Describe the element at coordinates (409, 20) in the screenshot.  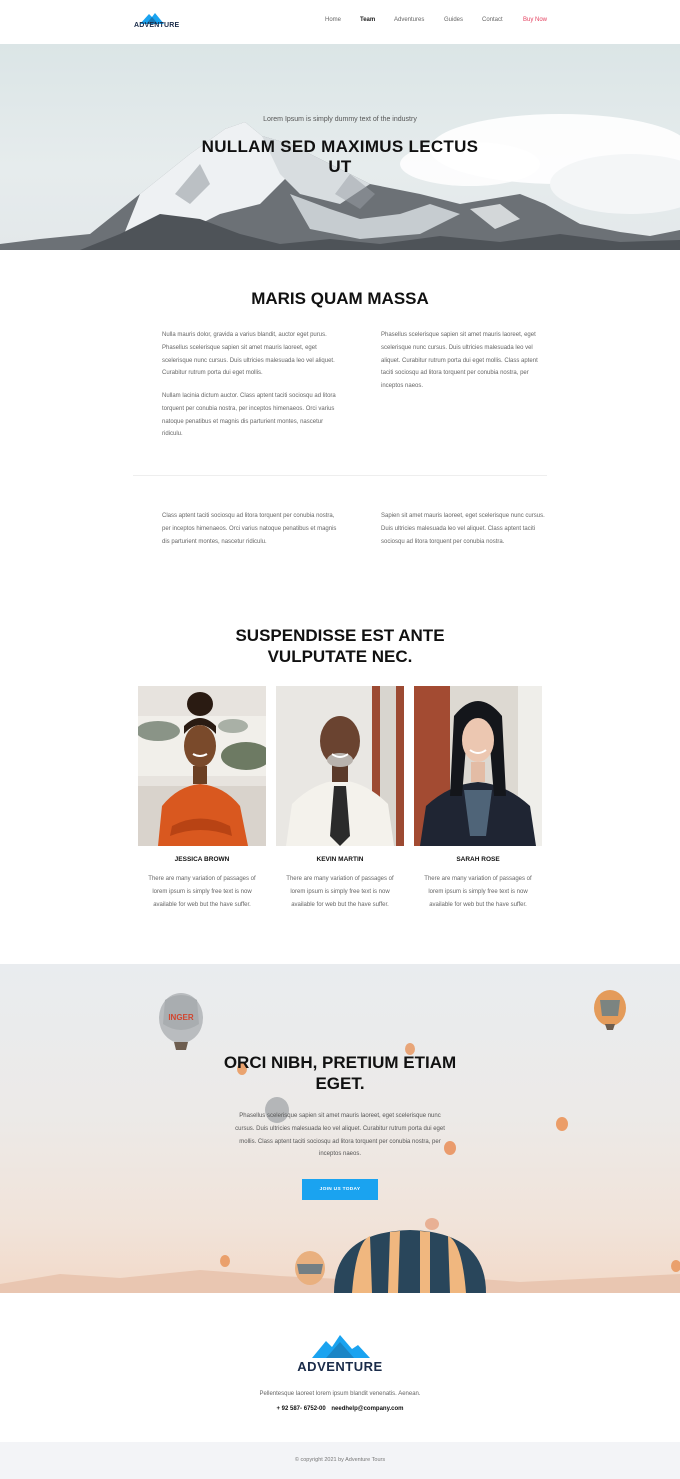
I see `nav-adventures: Adventures` at that location.